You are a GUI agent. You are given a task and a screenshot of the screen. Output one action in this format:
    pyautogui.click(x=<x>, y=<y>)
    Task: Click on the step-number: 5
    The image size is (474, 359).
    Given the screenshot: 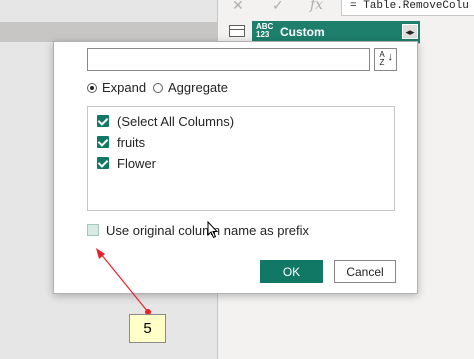 What is the action you would take?
    pyautogui.click(x=147, y=328)
    